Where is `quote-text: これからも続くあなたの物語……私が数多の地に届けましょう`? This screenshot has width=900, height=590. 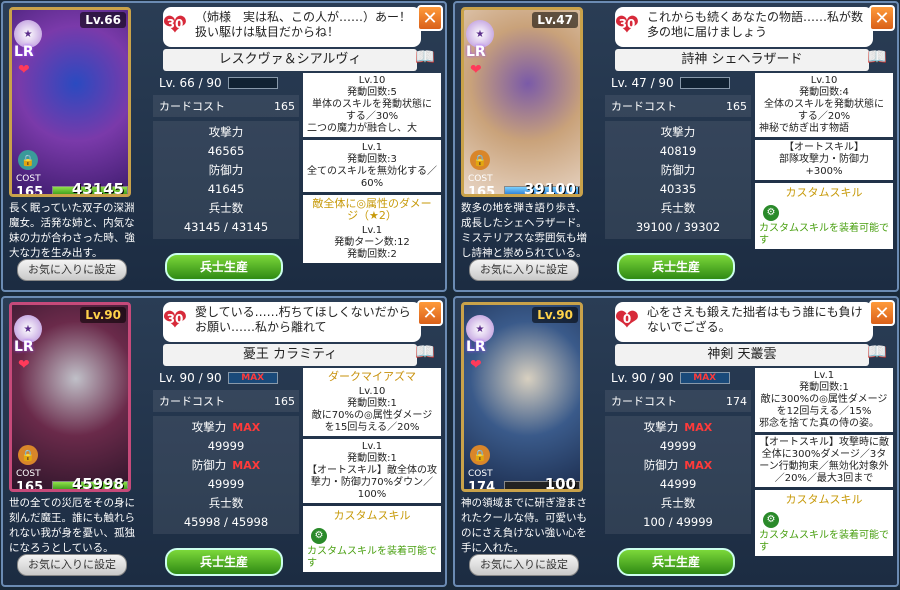 quote-text: これからも続くあなたの物語……私が数多の地に届けましょう is located at coordinates (755, 24).